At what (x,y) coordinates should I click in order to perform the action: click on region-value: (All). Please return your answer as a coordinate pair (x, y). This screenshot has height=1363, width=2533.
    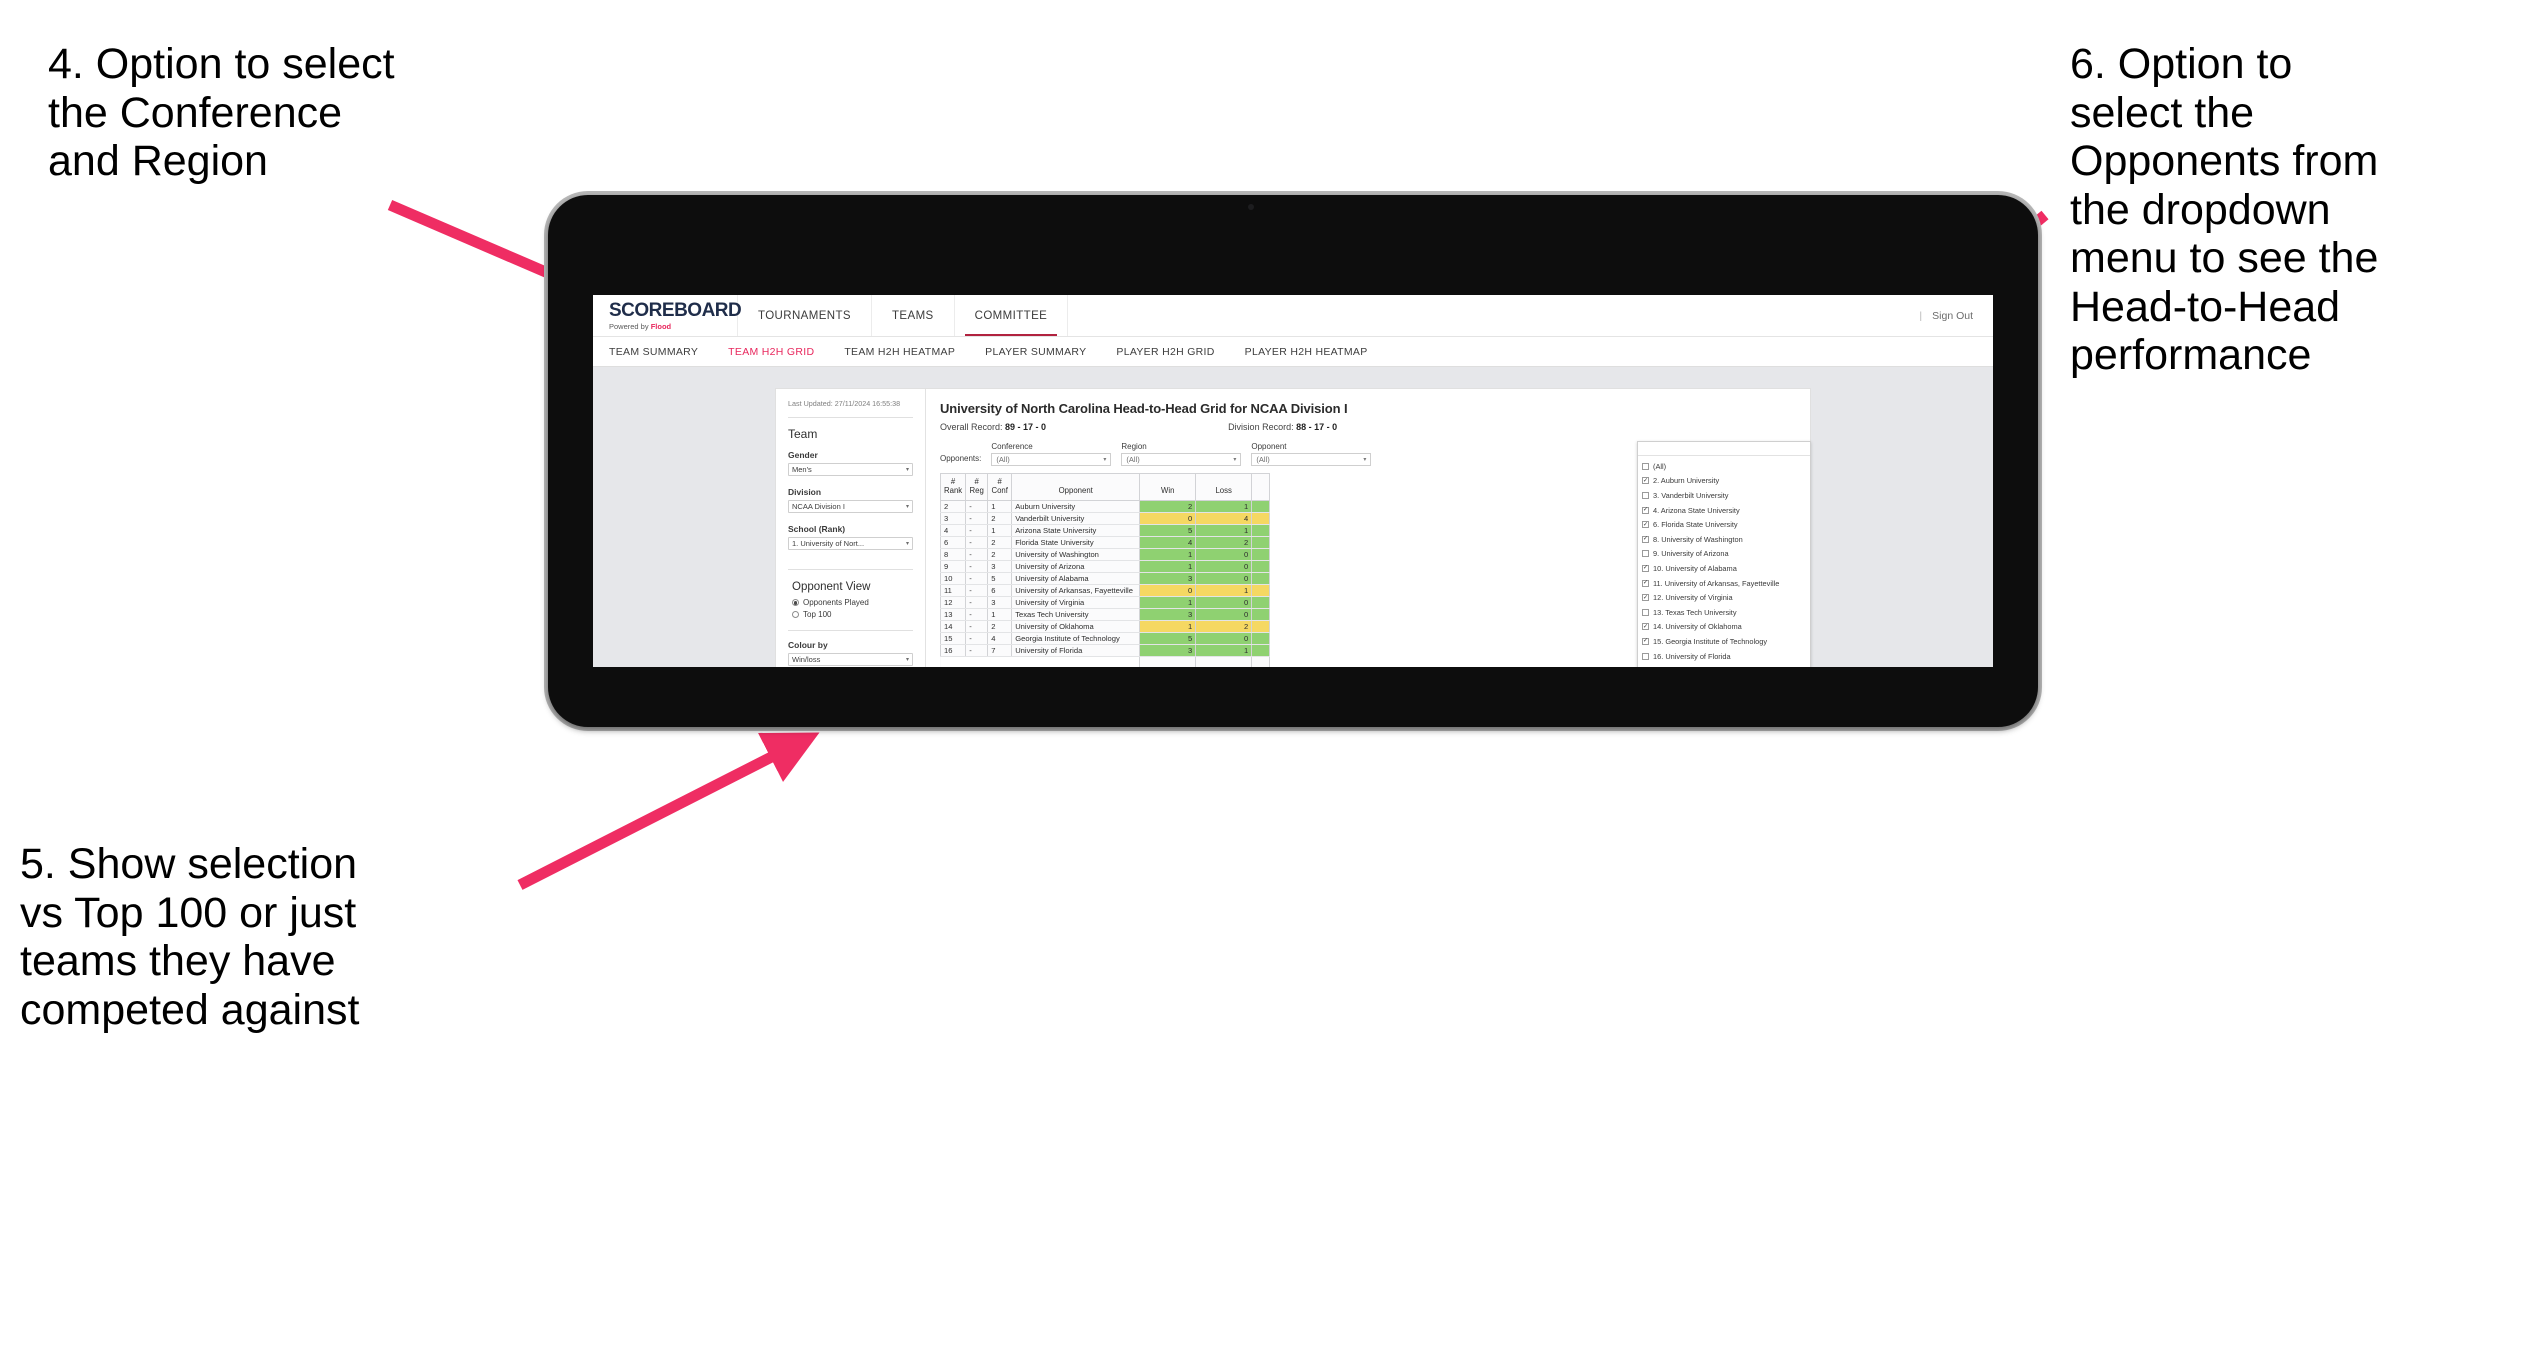
    Looking at the image, I should click on (1133, 459).